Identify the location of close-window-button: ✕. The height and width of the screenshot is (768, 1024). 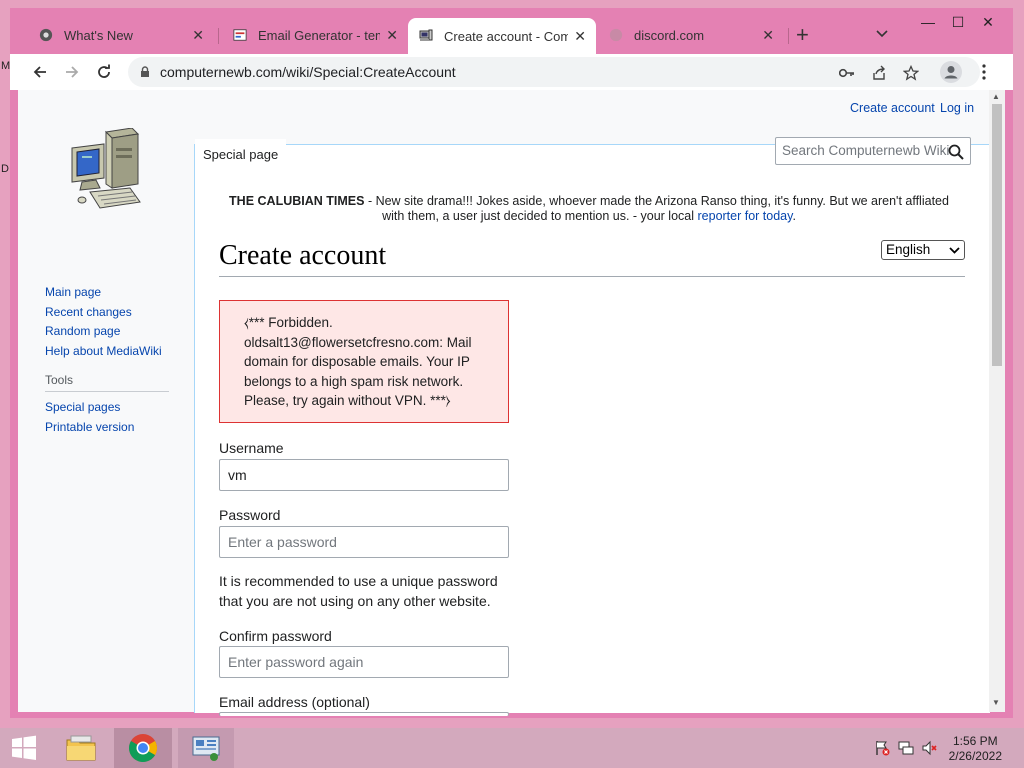
(988, 22).